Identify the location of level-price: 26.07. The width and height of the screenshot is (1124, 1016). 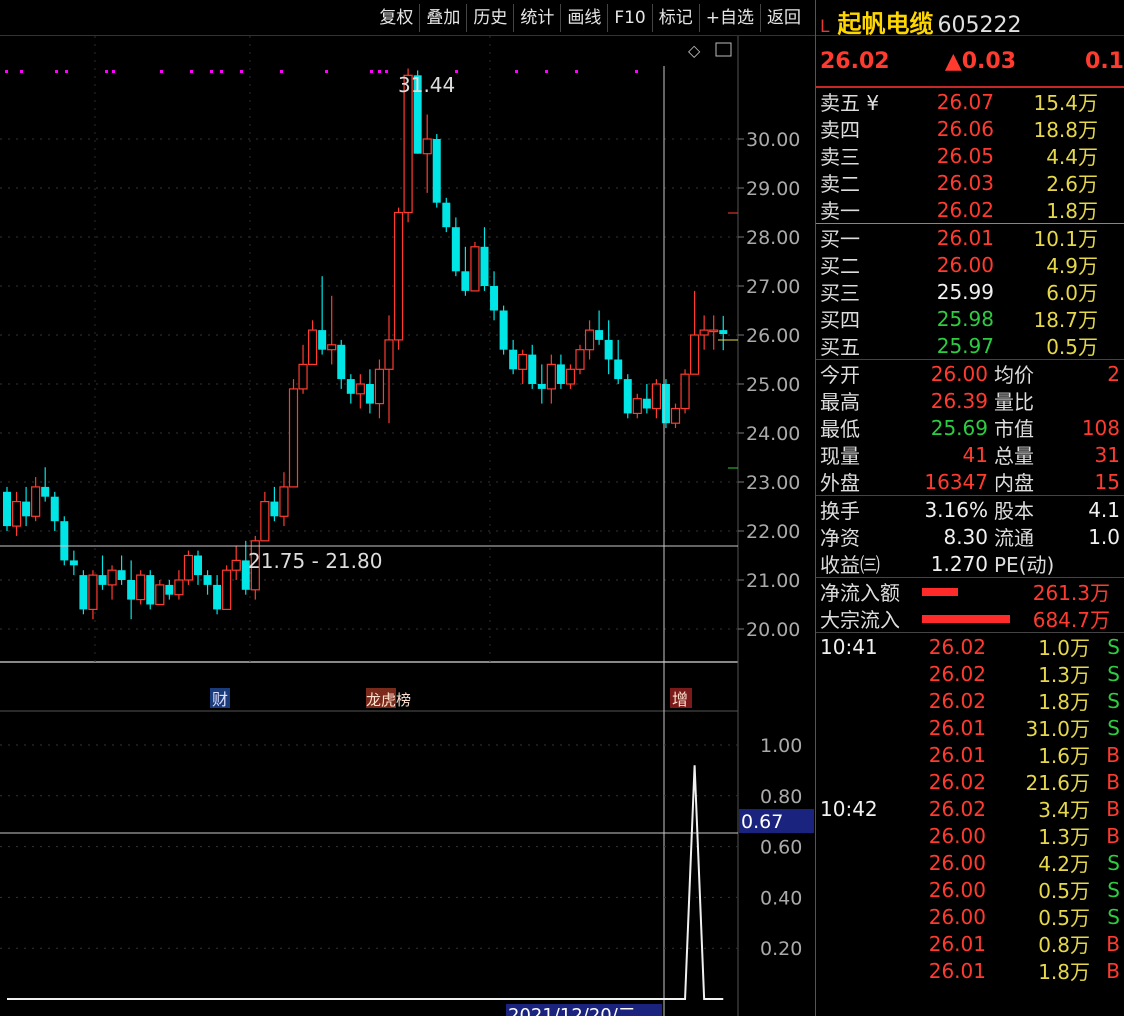
(965, 101).